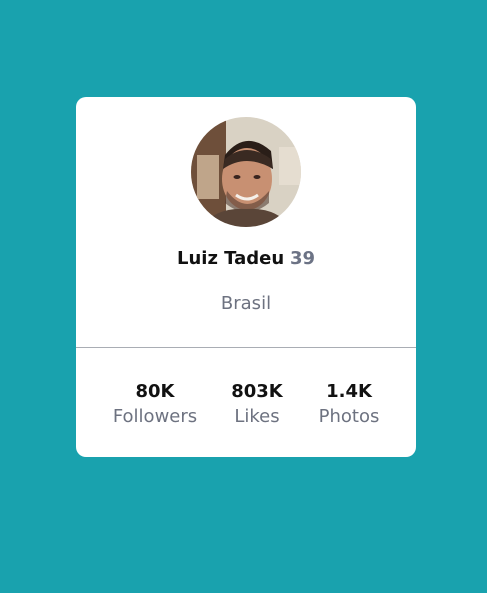  What do you see at coordinates (349, 404) in the screenshot?
I see `stat-photos: 1.4K Photos` at bounding box center [349, 404].